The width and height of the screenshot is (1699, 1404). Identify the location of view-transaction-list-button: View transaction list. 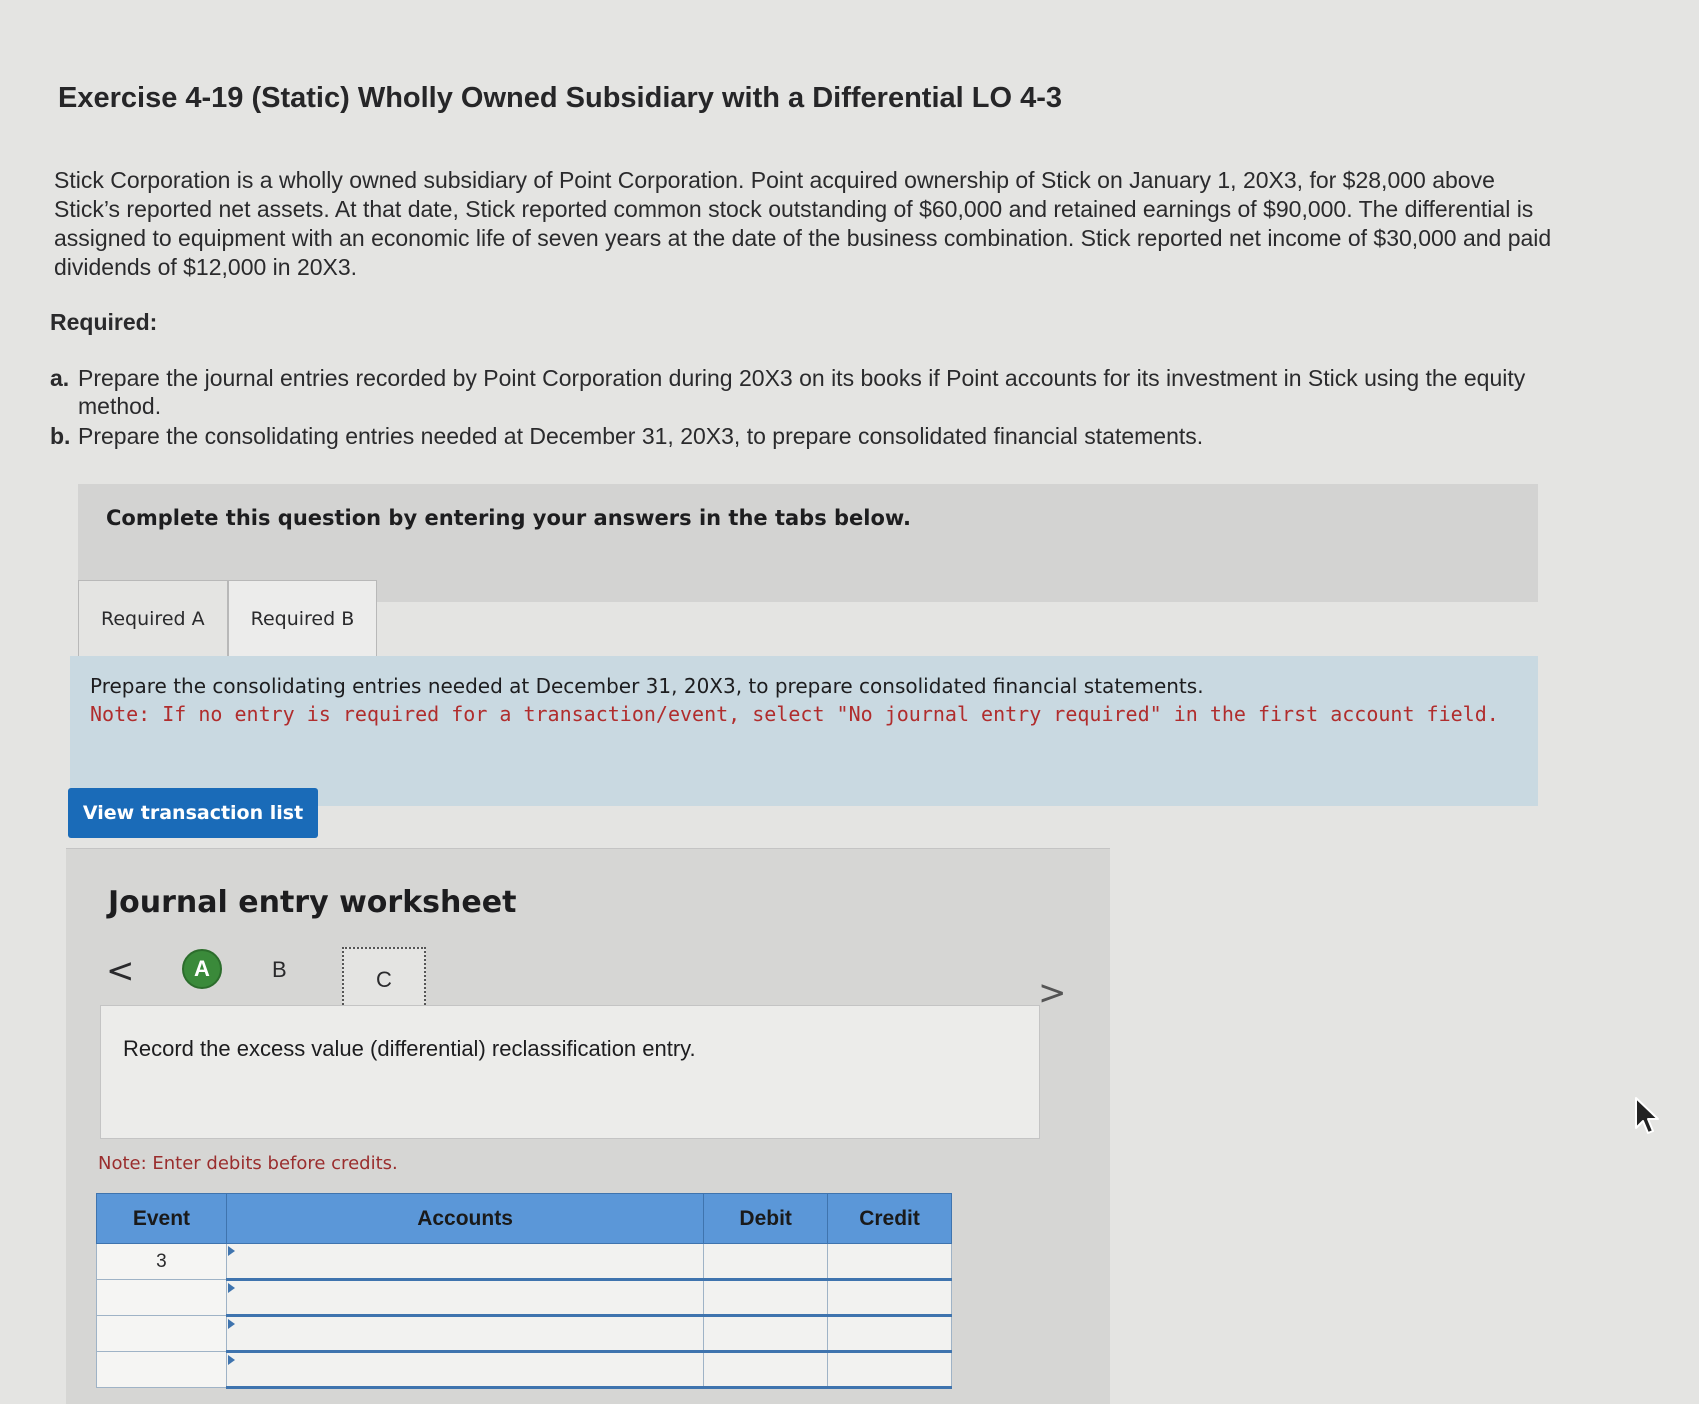
(193, 813).